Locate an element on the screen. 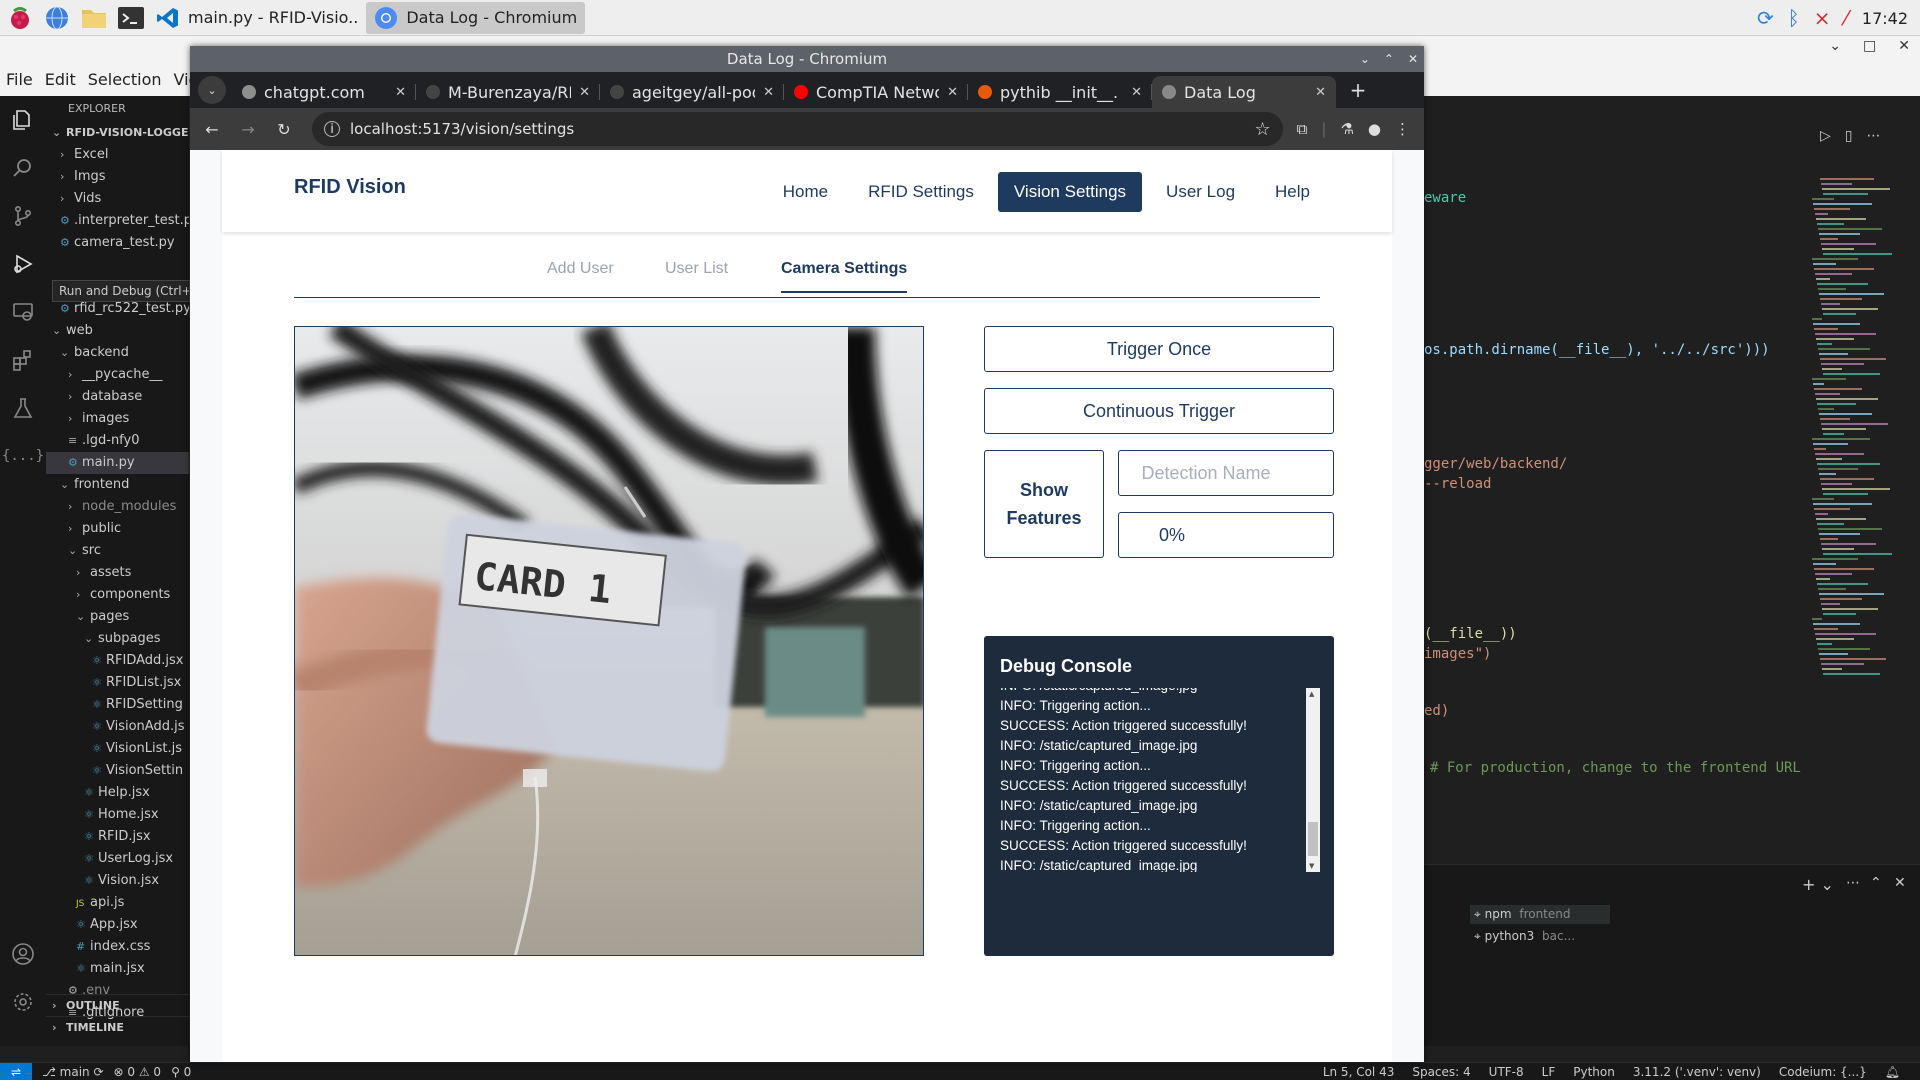  account-icon is located at coordinates (23, 954).